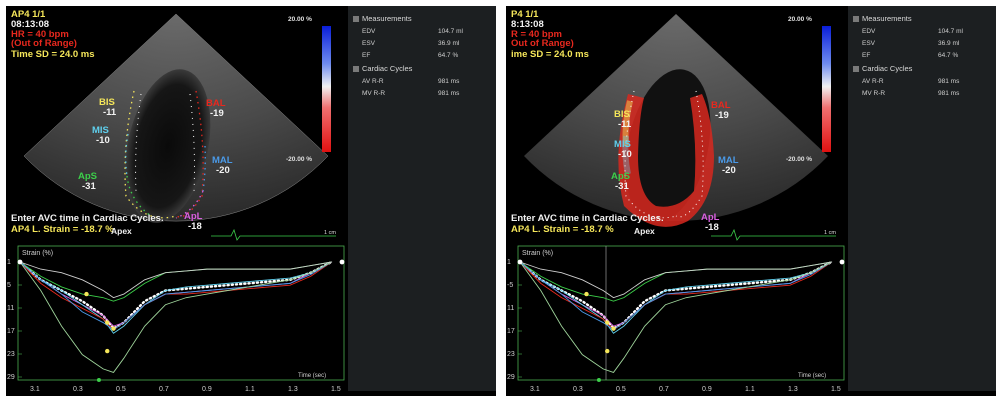 Image resolution: width=1000 pixels, height=405 pixels. Describe the element at coordinates (53, 54) in the screenshot. I see `time-sd: Time SD = 24.0 ms` at that location.